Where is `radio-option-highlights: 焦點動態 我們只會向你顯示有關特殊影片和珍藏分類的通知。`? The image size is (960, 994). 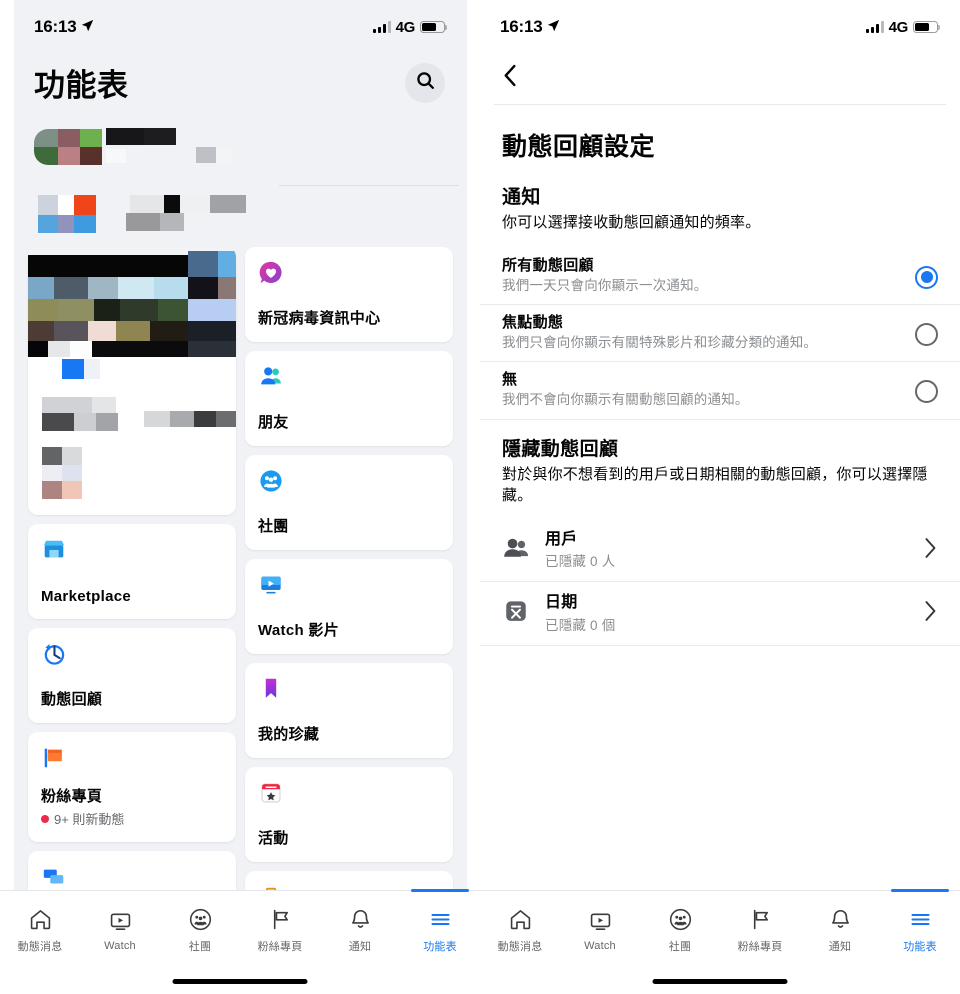
radio-option-highlights: 焦點動態 我們只會向你顯示有關特殊影片和珍藏分類的通知。 is located at coordinates (720, 334).